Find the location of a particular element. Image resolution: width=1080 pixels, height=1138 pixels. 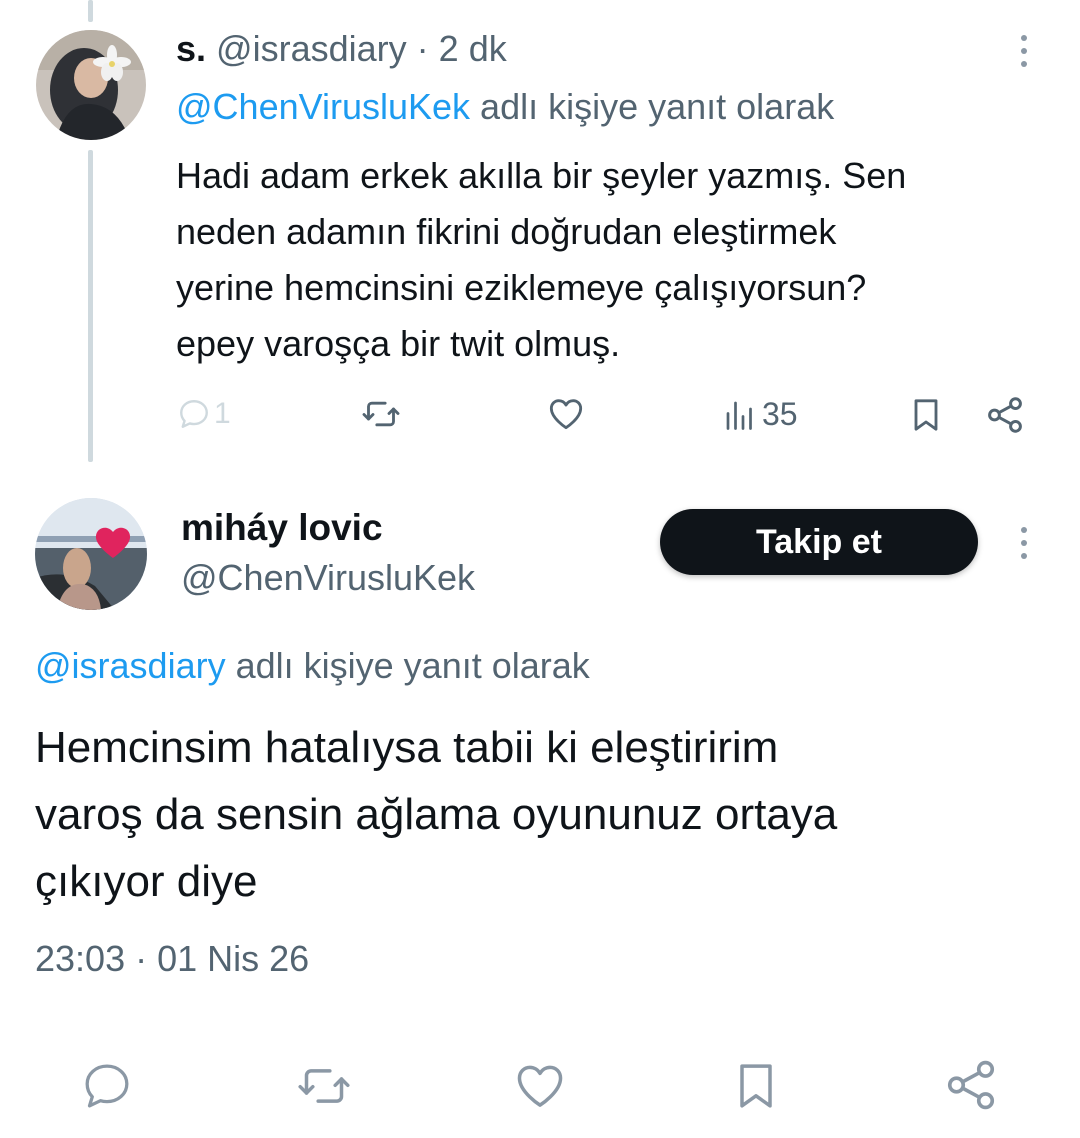

avatar-israsdiary is located at coordinates (91, 85).